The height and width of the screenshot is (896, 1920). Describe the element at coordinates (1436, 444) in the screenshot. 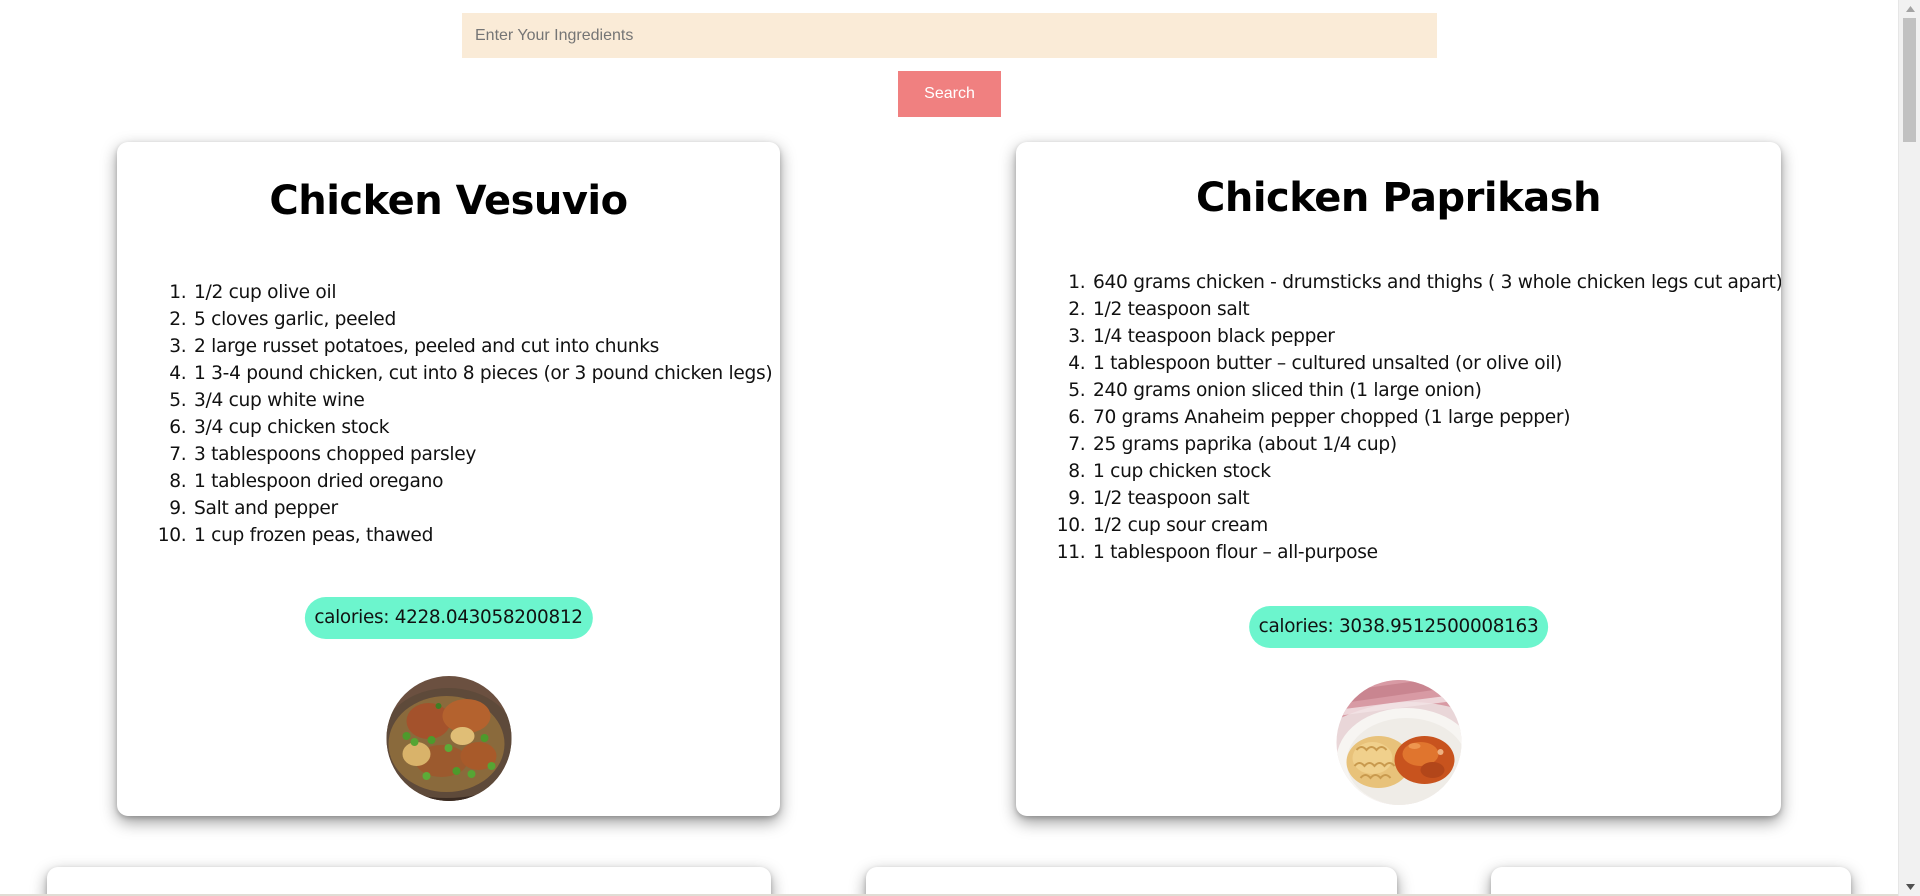

I see `ingredient-item: 25 grams paprika (about 1/4 cup)` at that location.